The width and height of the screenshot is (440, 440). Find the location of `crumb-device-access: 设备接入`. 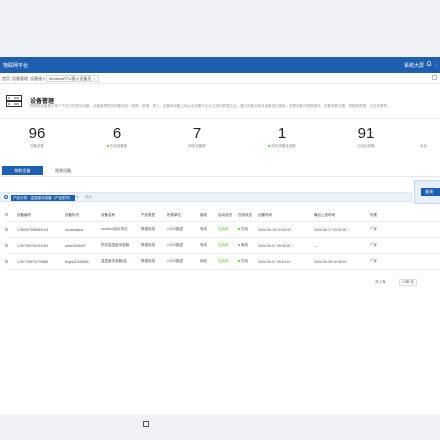

crumb-device-access: 设备接入 is located at coordinates (38, 79).